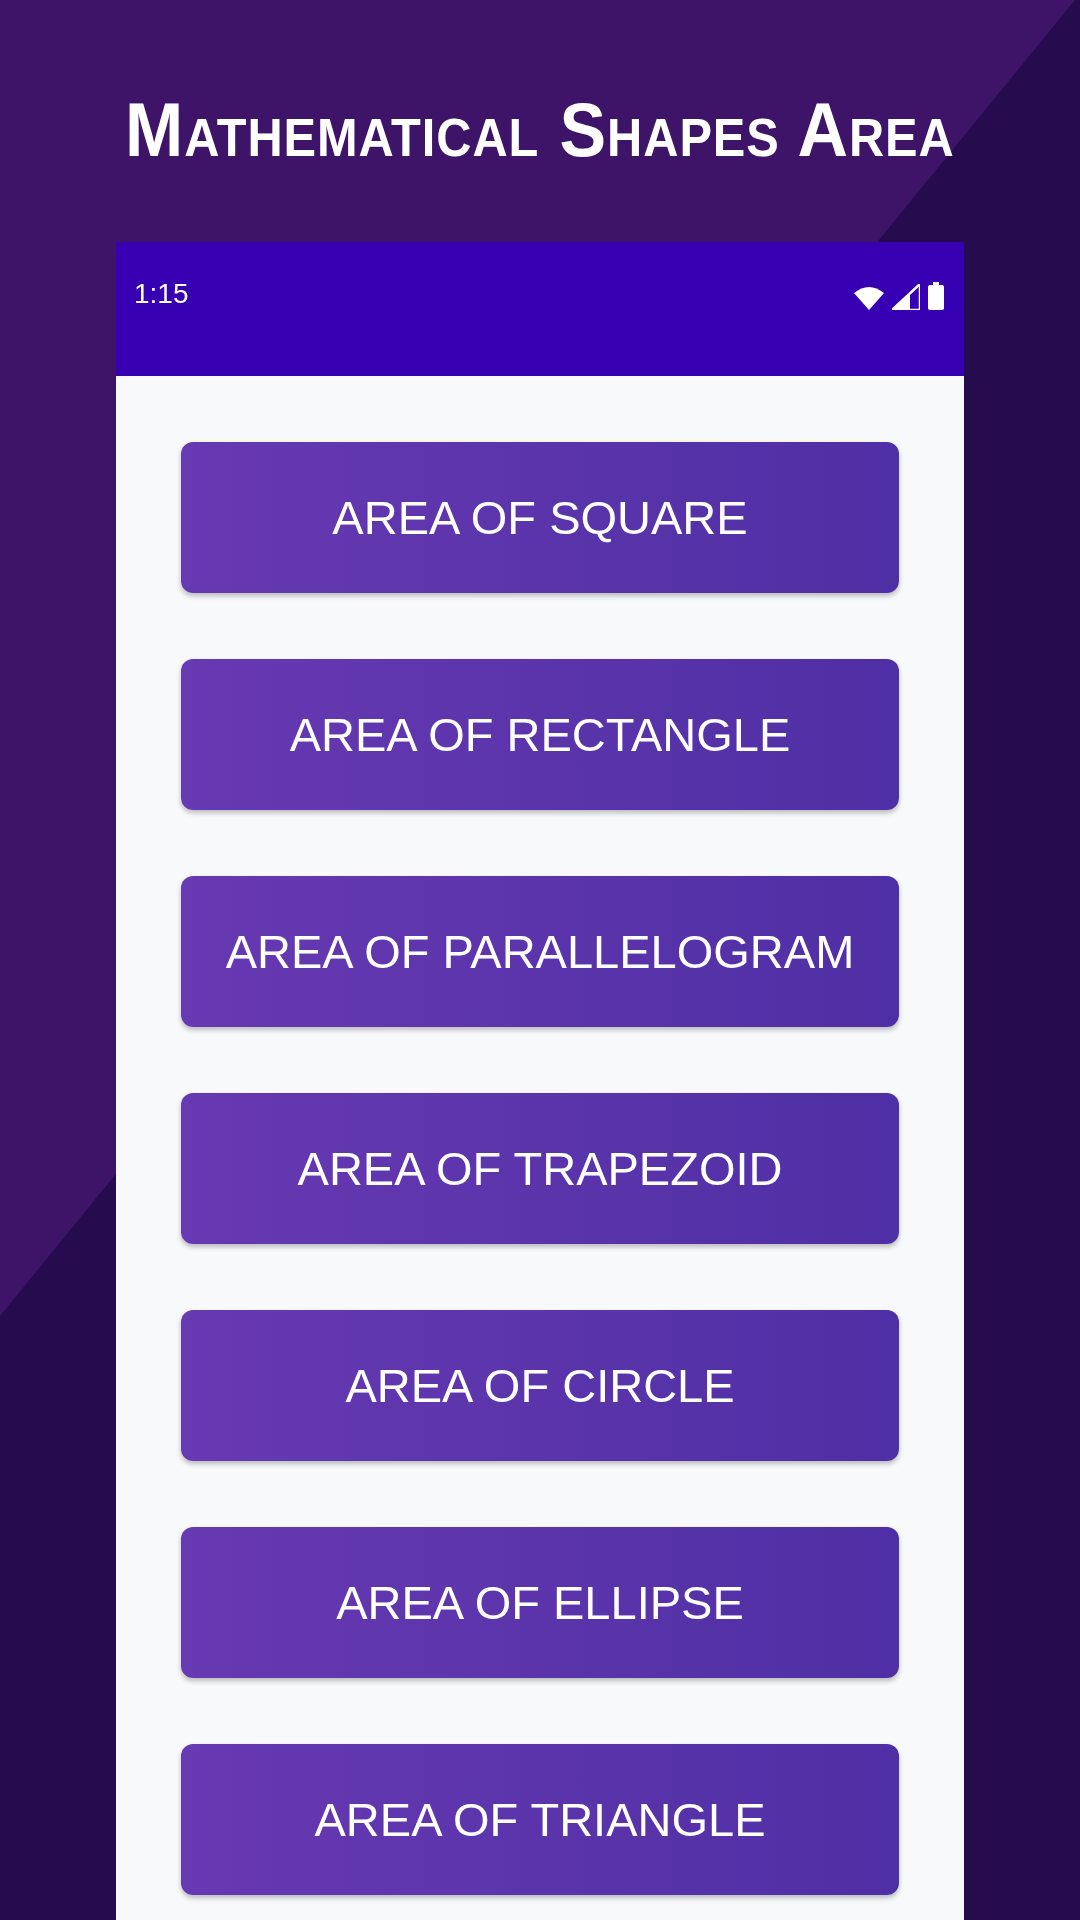 Image resolution: width=1080 pixels, height=1920 pixels. Describe the element at coordinates (936, 296) in the screenshot. I see `battery-icon` at that location.